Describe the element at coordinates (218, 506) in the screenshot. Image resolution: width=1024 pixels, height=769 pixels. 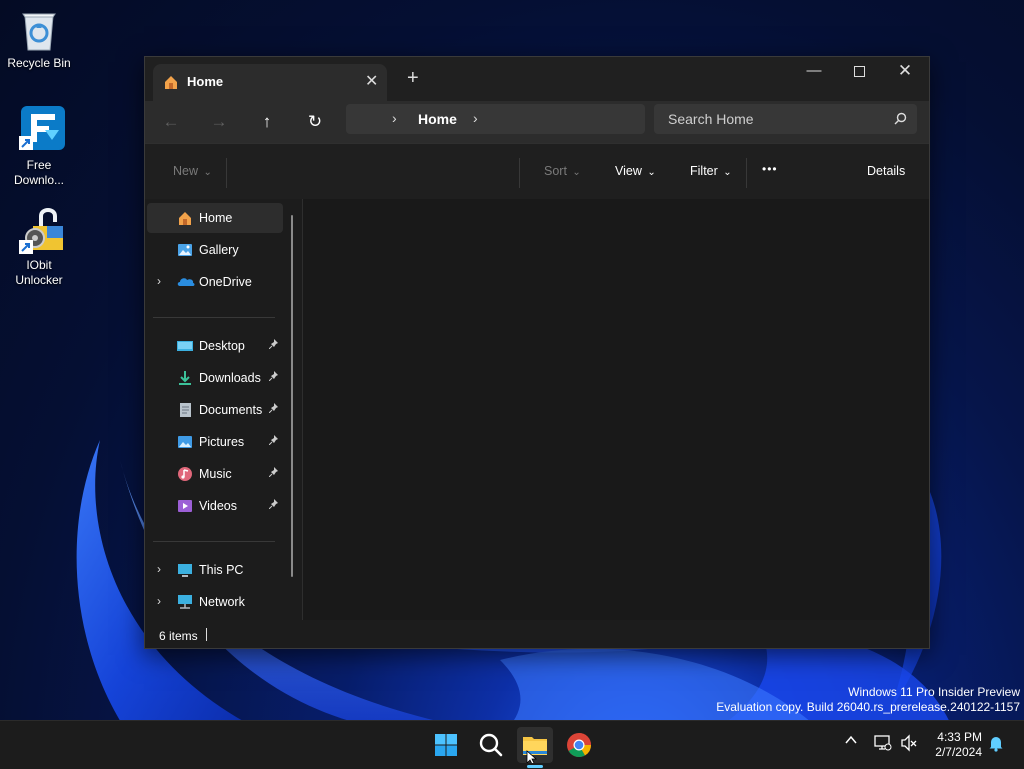
I see `sidebar-item-label: Videos` at that location.